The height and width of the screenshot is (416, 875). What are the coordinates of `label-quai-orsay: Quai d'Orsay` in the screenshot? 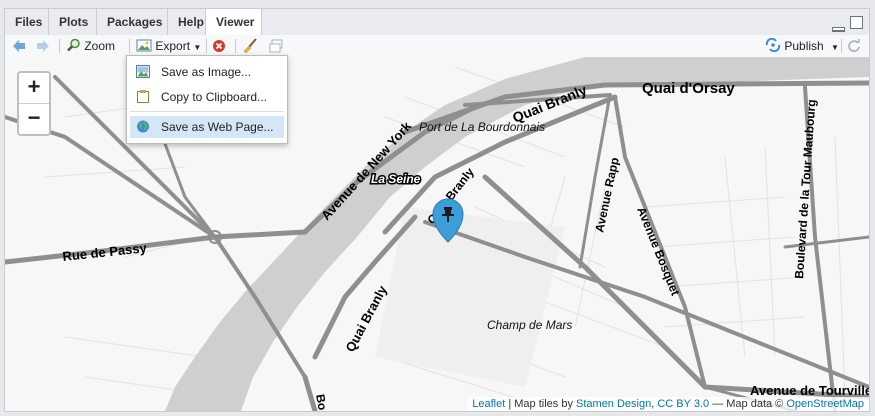 It's located at (688, 88).